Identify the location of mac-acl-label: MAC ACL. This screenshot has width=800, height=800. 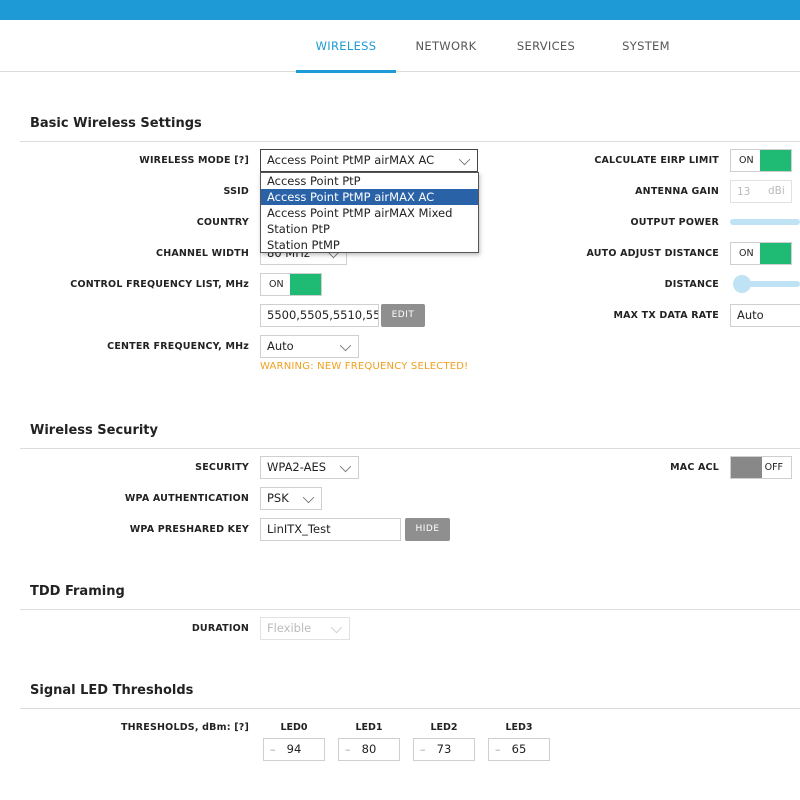
(694, 467).